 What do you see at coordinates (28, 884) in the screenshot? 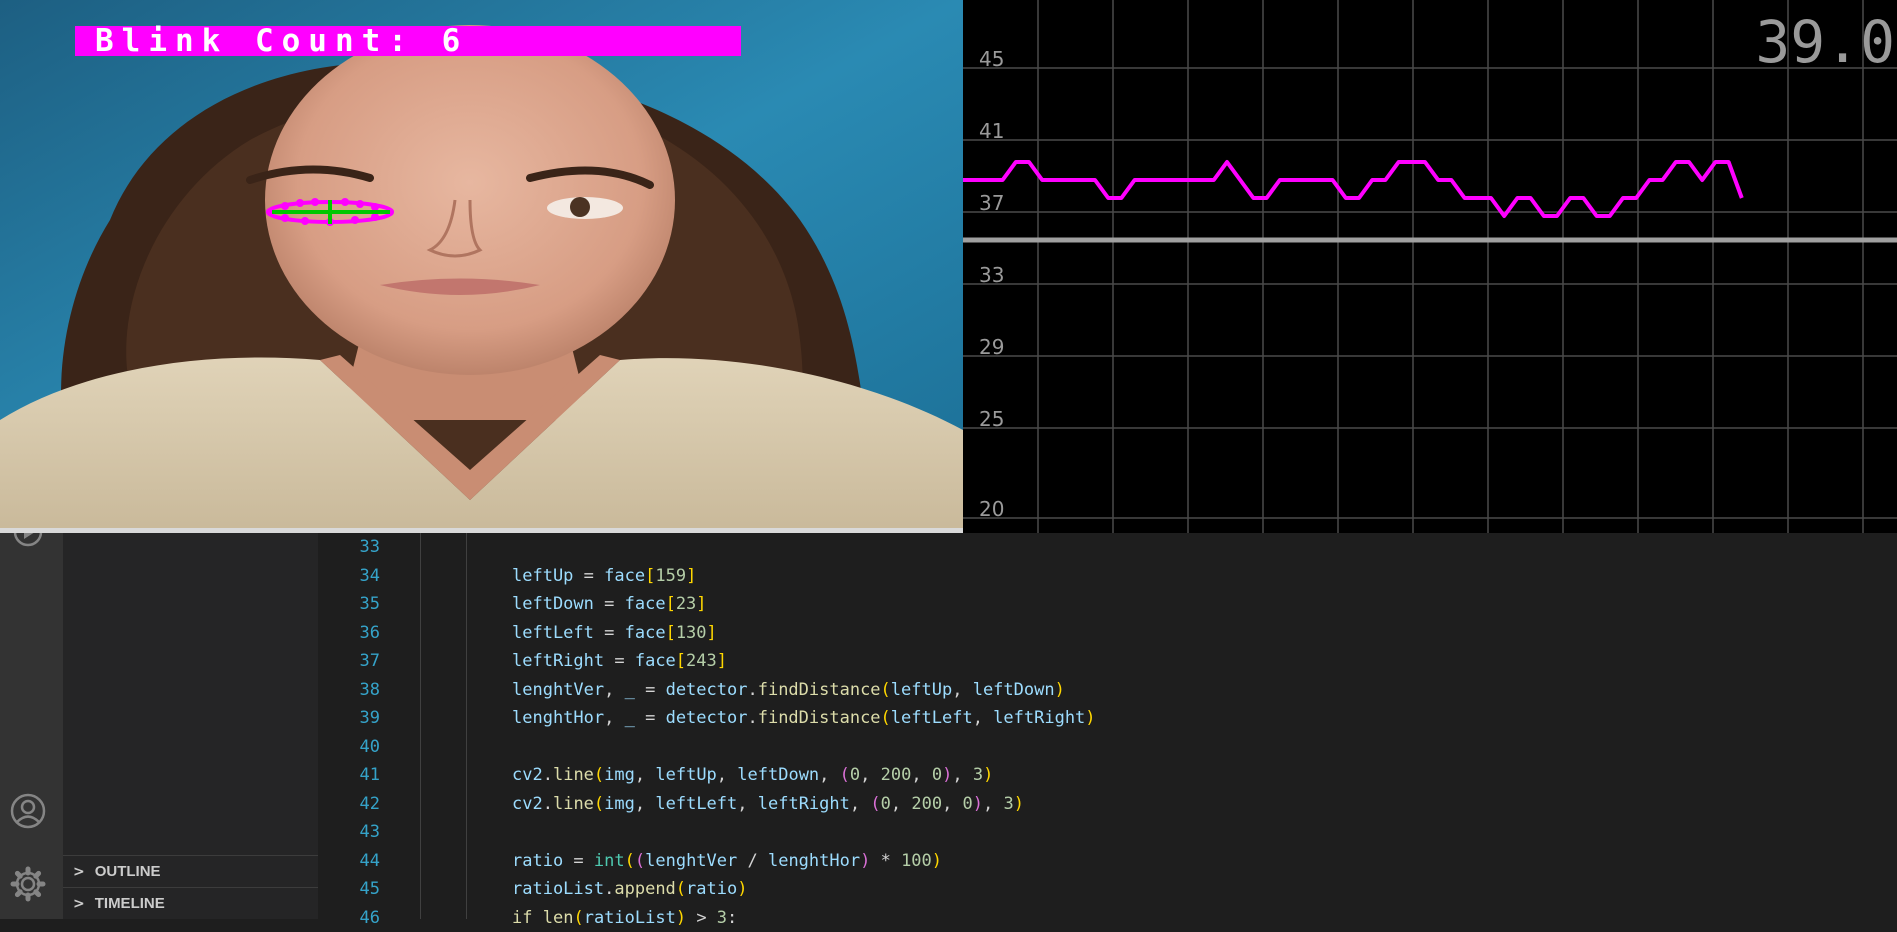
I see `settings-gear-icon` at bounding box center [28, 884].